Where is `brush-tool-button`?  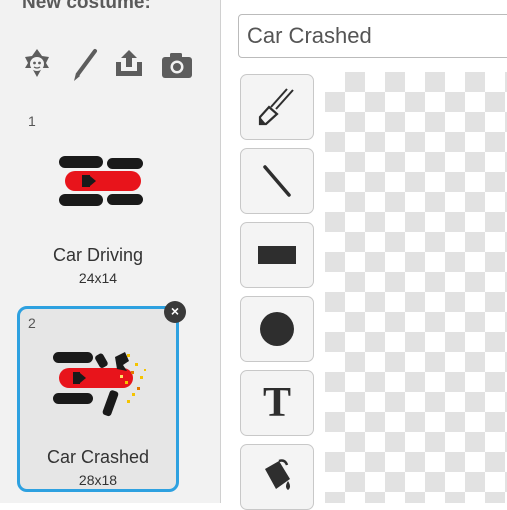
brush-tool-button is located at coordinates (277, 107).